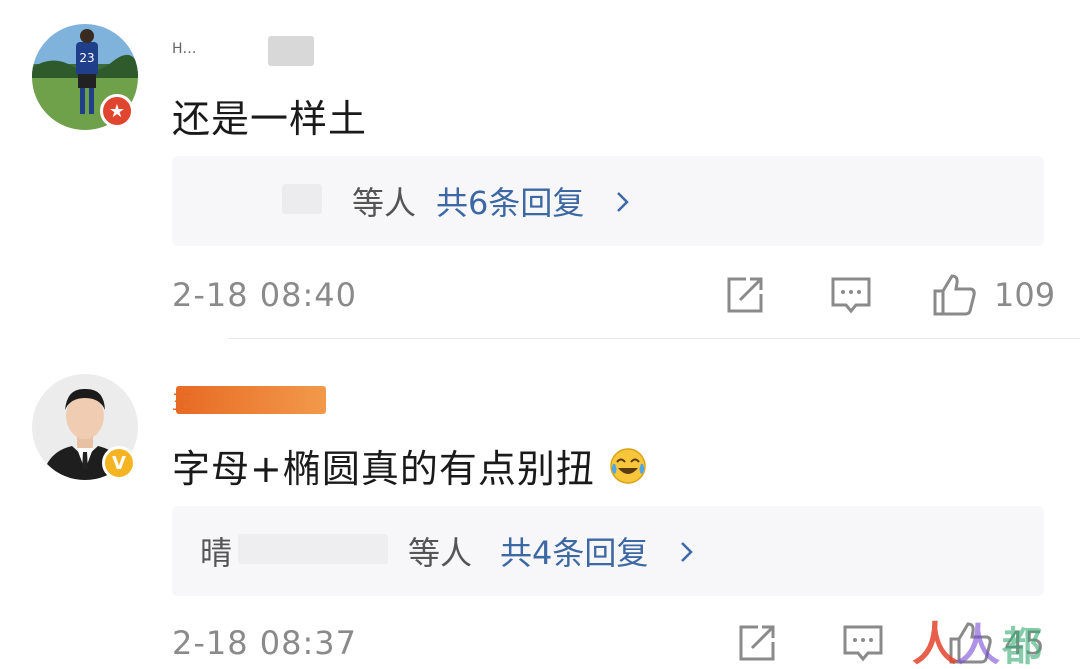  I want to click on verified-v-icon: V, so click(119, 463).